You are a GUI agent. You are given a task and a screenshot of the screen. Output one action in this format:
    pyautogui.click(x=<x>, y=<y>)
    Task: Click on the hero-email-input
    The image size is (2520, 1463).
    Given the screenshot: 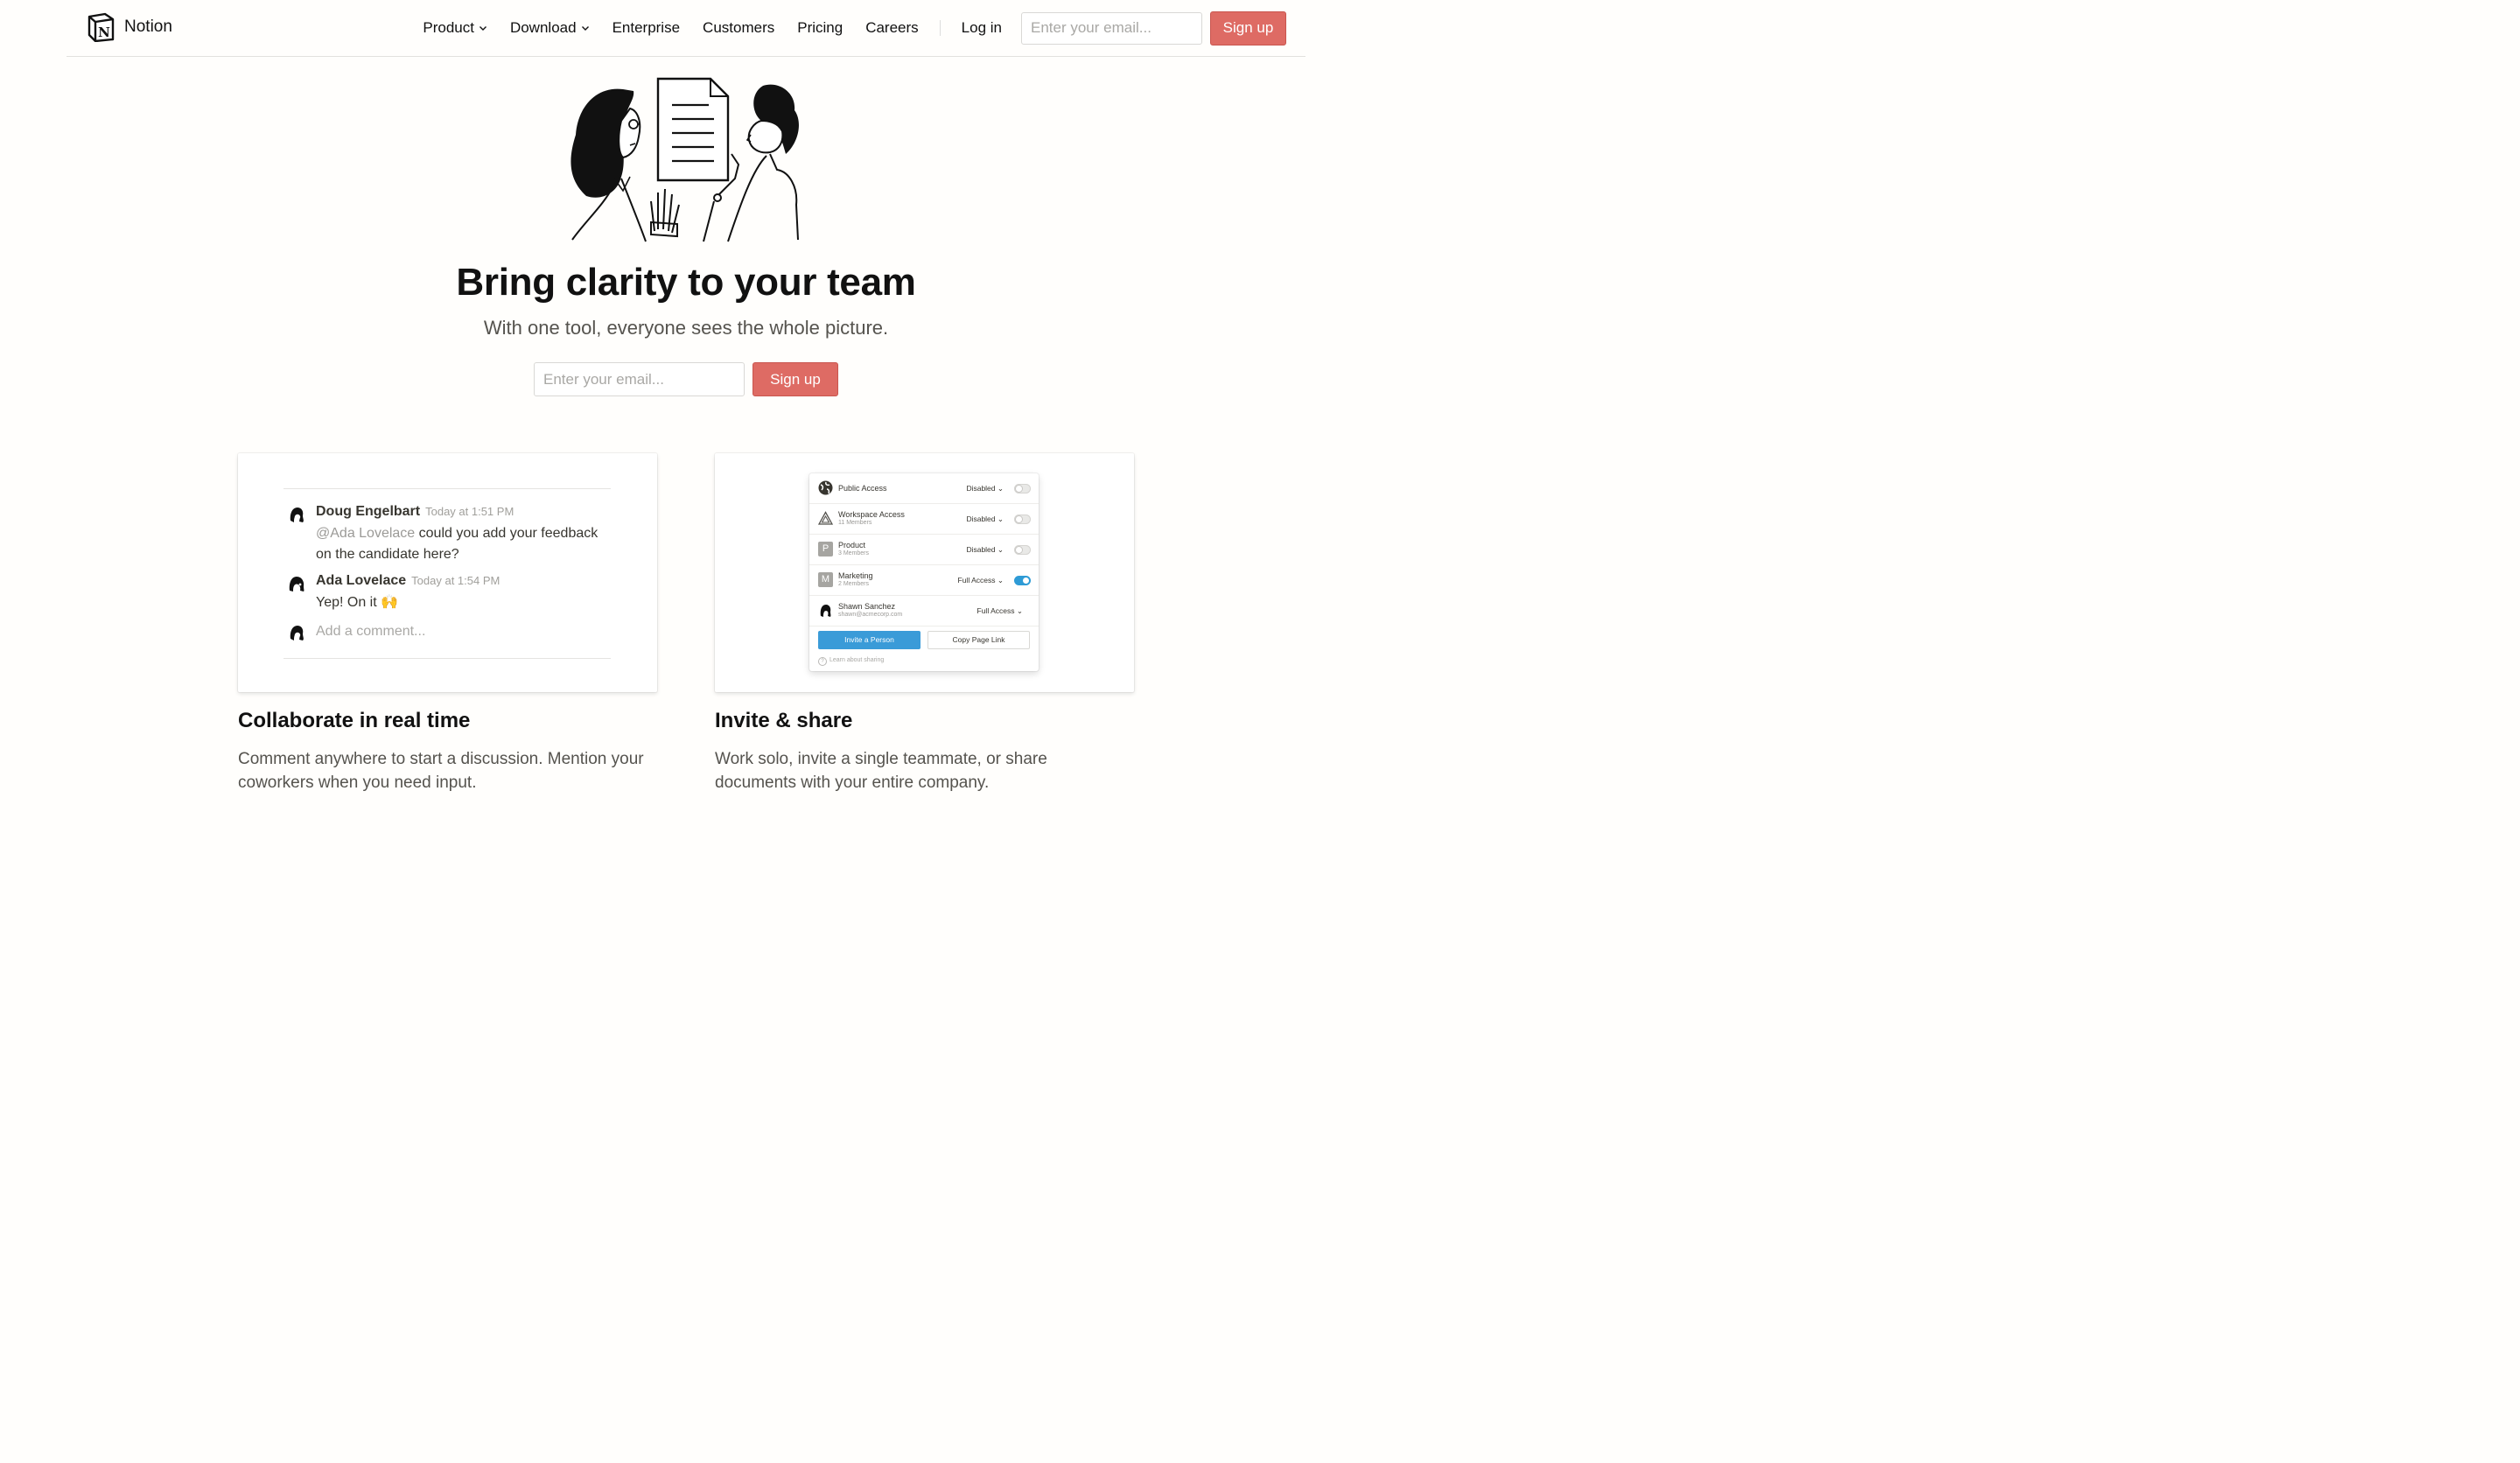 What is the action you would take?
    pyautogui.click(x=639, y=379)
    